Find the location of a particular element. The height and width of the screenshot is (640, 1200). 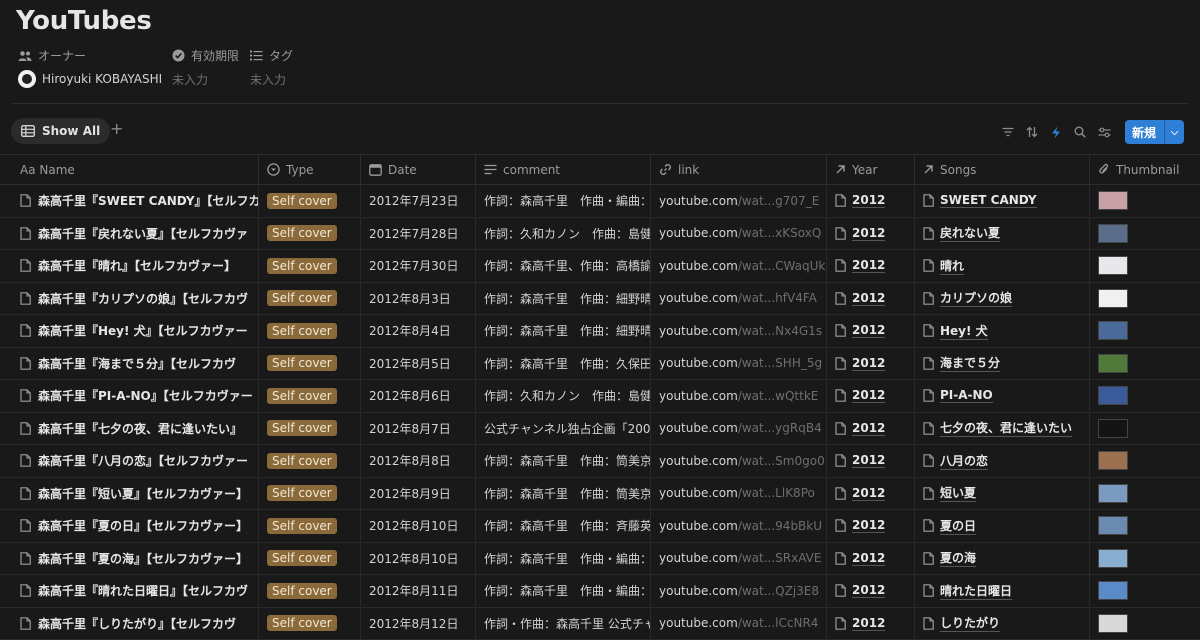

name-cell: 森高千里『七夕の夜、君に逢いたい』 is located at coordinates (135, 428).